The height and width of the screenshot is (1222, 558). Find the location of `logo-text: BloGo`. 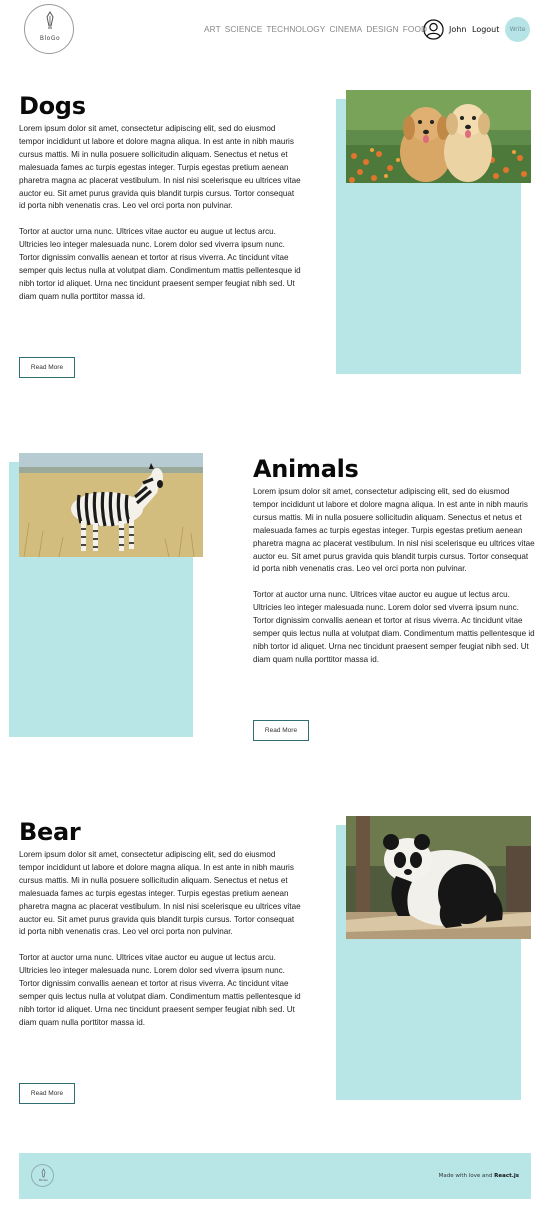

logo-text: BloGo is located at coordinates (50, 38).